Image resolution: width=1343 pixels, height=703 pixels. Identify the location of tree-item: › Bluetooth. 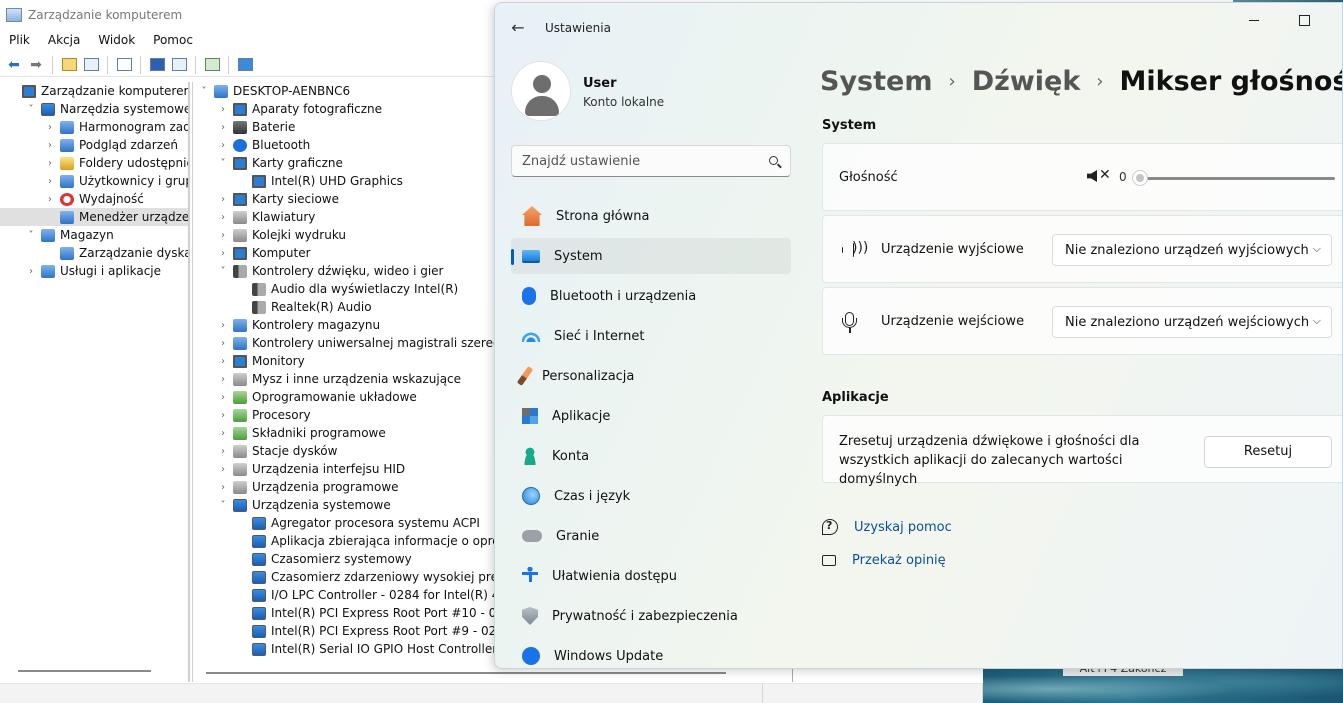
(347, 145).